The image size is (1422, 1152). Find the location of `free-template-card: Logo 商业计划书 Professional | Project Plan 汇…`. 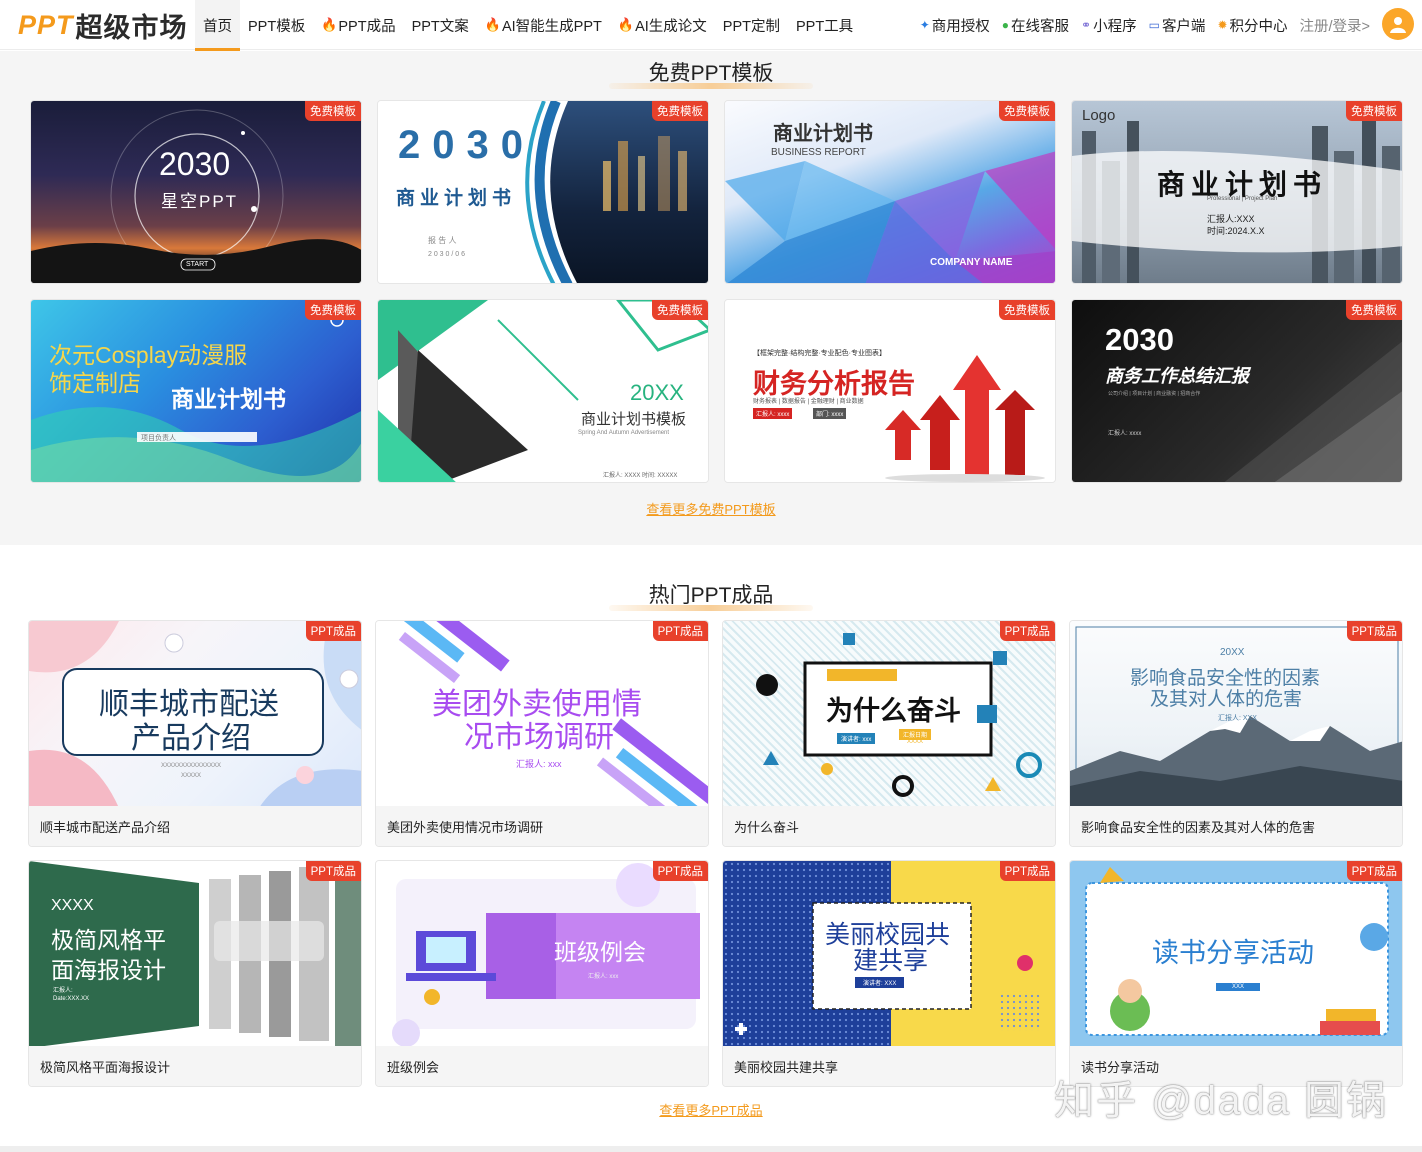

free-template-card: Logo 商业计划书 Professional | Project Plan 汇… is located at coordinates (1237, 192).